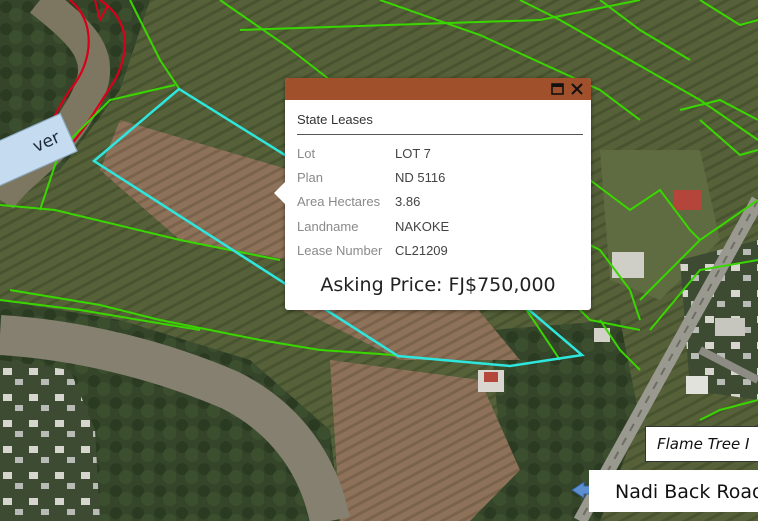  Describe the element at coordinates (310, 177) in the screenshot. I see `attribute-key: Plan` at that location.